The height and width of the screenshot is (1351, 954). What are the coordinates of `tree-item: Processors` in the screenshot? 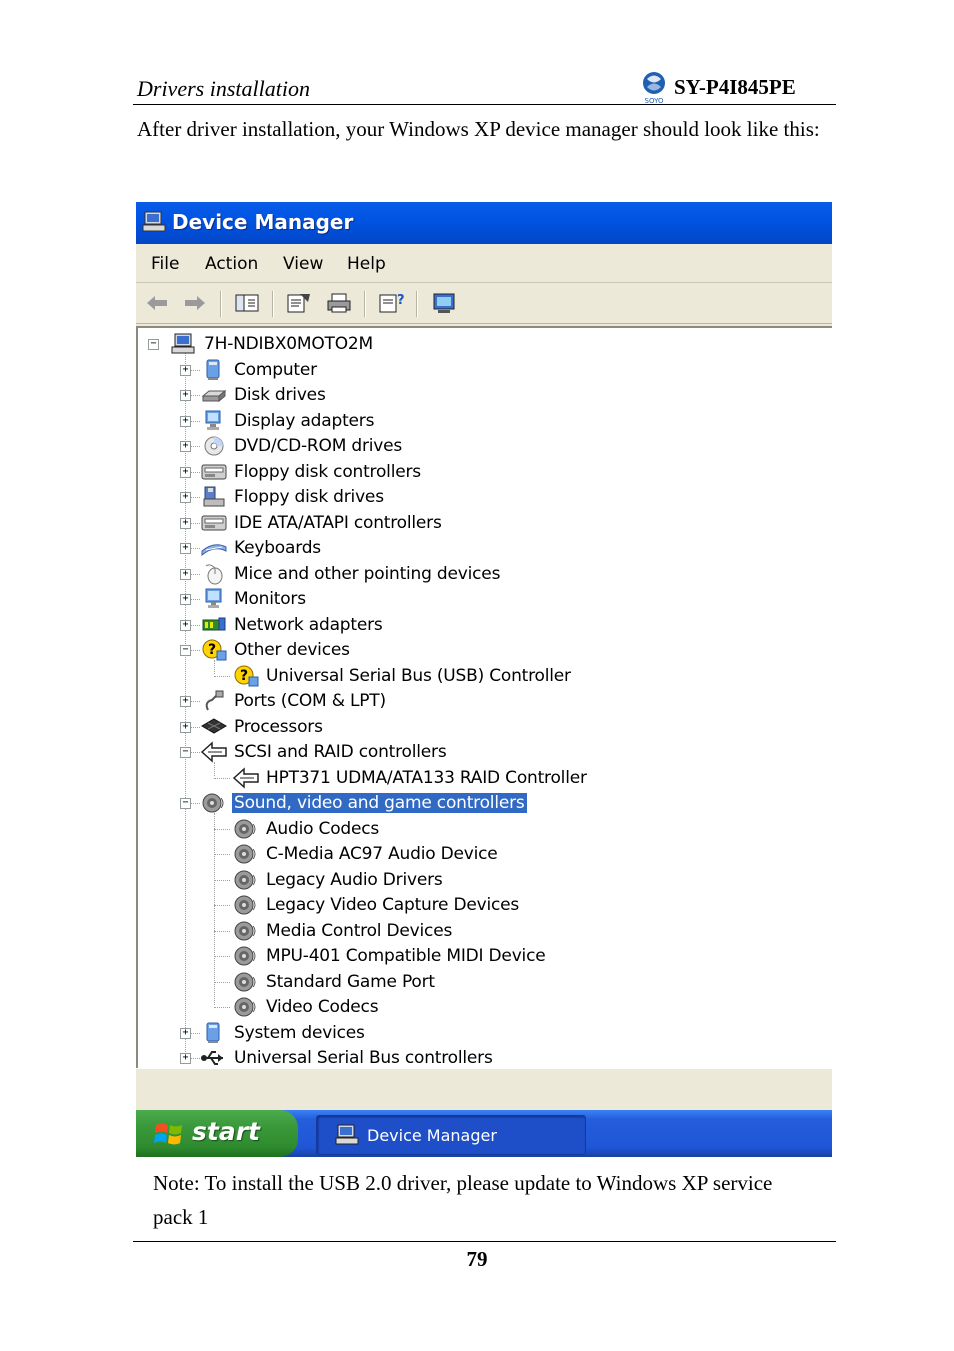 It's located at (262, 727).